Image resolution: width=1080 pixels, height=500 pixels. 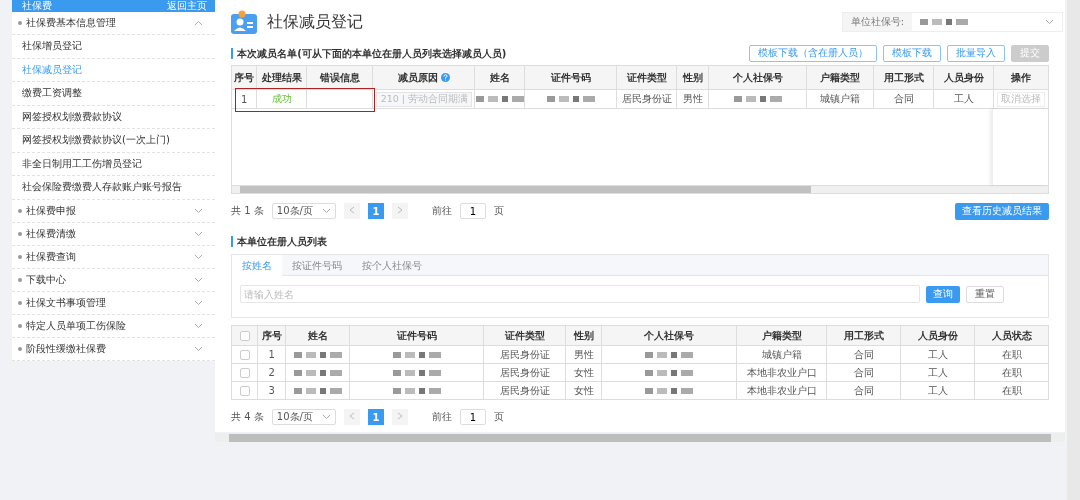 What do you see at coordinates (424, 78) in the screenshot?
I see `column-header: 减员原因` at bounding box center [424, 78].